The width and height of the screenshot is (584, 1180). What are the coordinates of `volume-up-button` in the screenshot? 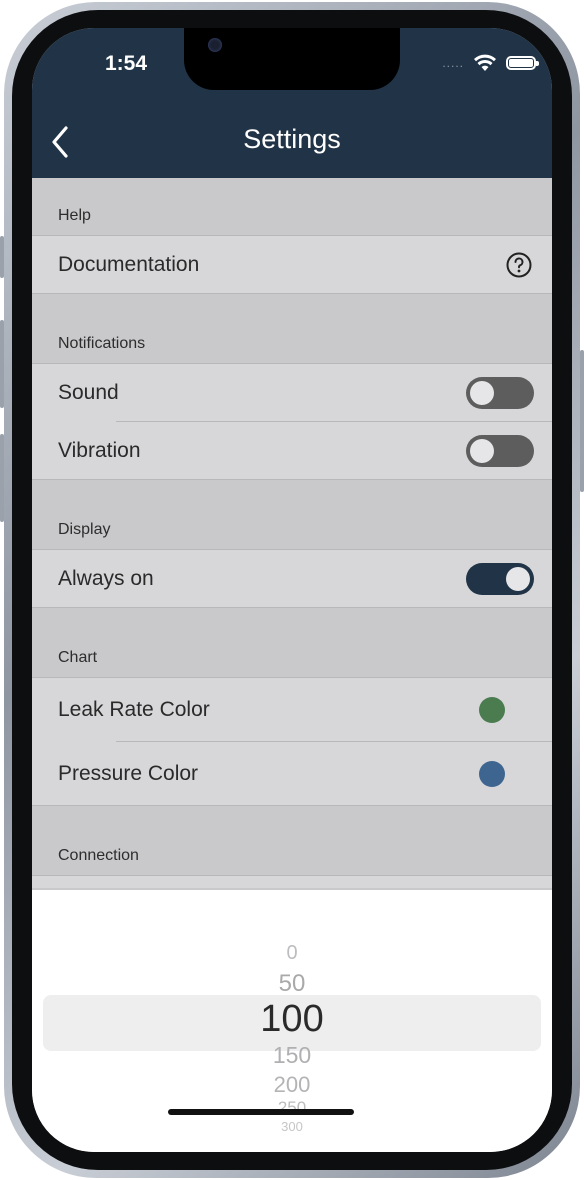 It's located at (2, 364).